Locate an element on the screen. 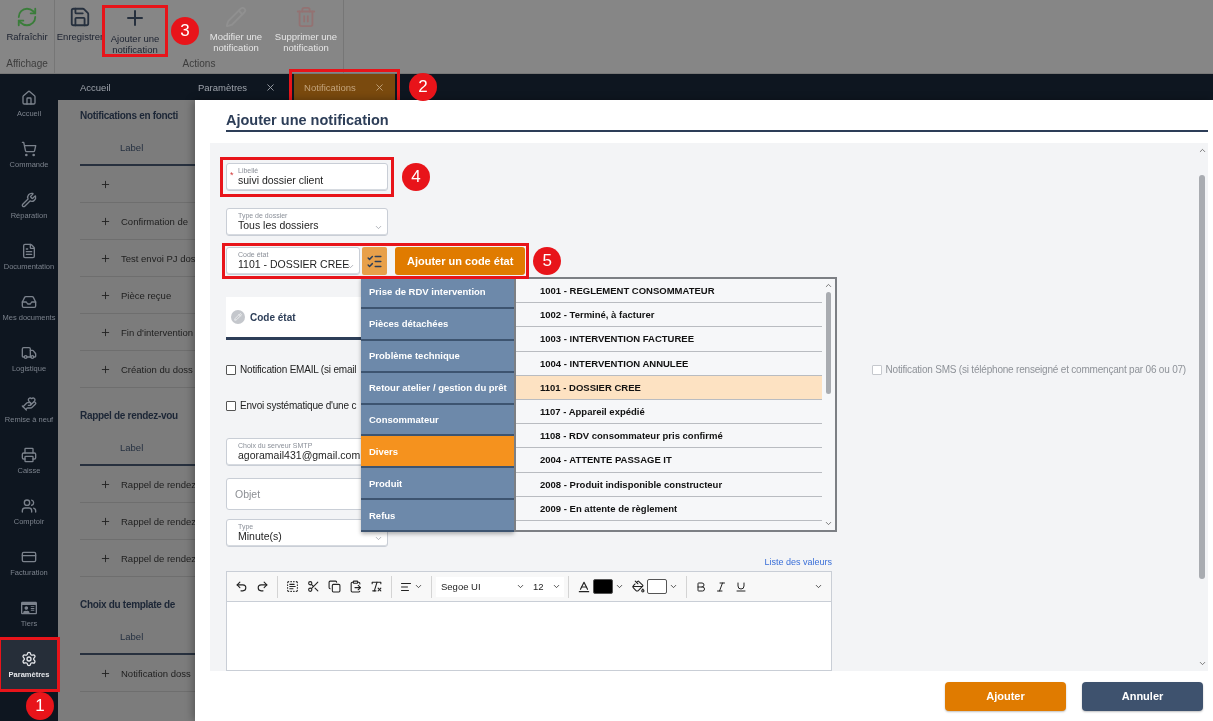 The width and height of the screenshot is (1213, 721). dialog-title: Ajouter une notification is located at coordinates (717, 122).